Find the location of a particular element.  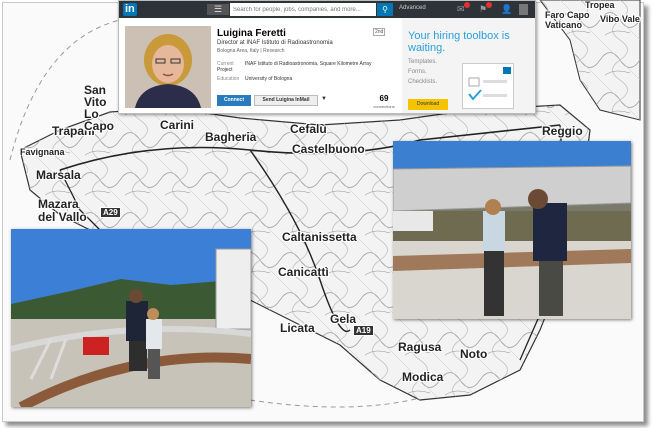

town-caltanissetta: Caltanissetta is located at coordinates (319, 237).